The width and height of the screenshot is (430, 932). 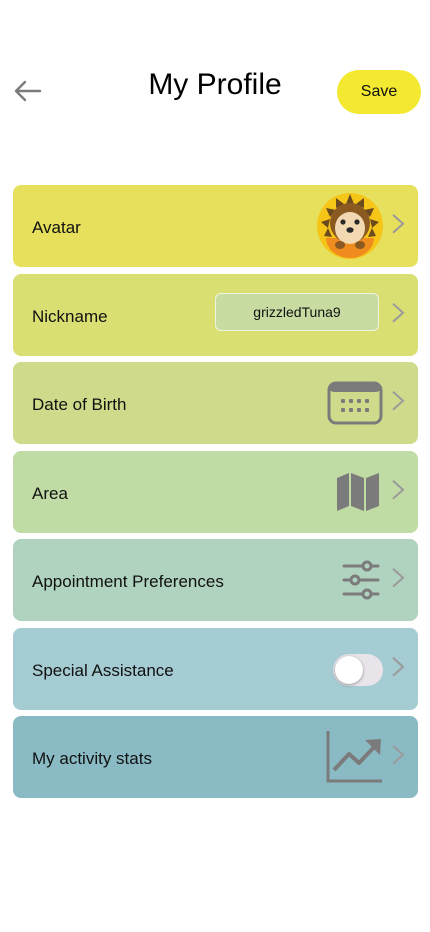 What do you see at coordinates (92, 758) in the screenshot?
I see `activity-stats-label: My activity stats` at bounding box center [92, 758].